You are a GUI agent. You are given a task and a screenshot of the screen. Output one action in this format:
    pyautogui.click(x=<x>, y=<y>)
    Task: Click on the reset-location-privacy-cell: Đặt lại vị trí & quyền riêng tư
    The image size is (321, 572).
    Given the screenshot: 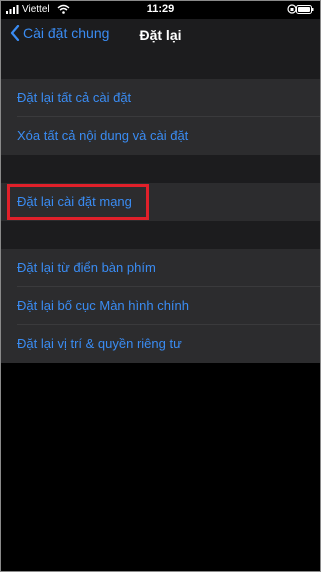 What is the action you would take?
    pyautogui.click(x=160, y=344)
    